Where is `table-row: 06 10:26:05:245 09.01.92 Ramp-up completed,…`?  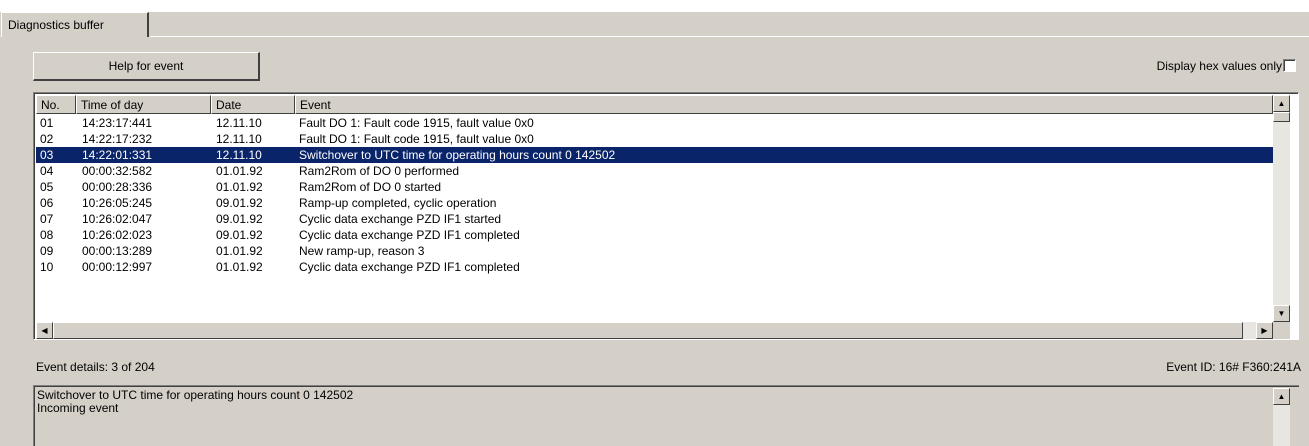
table-row: 06 10:26:05:245 09.01.92 Ramp-up completed,… is located at coordinates (654, 203).